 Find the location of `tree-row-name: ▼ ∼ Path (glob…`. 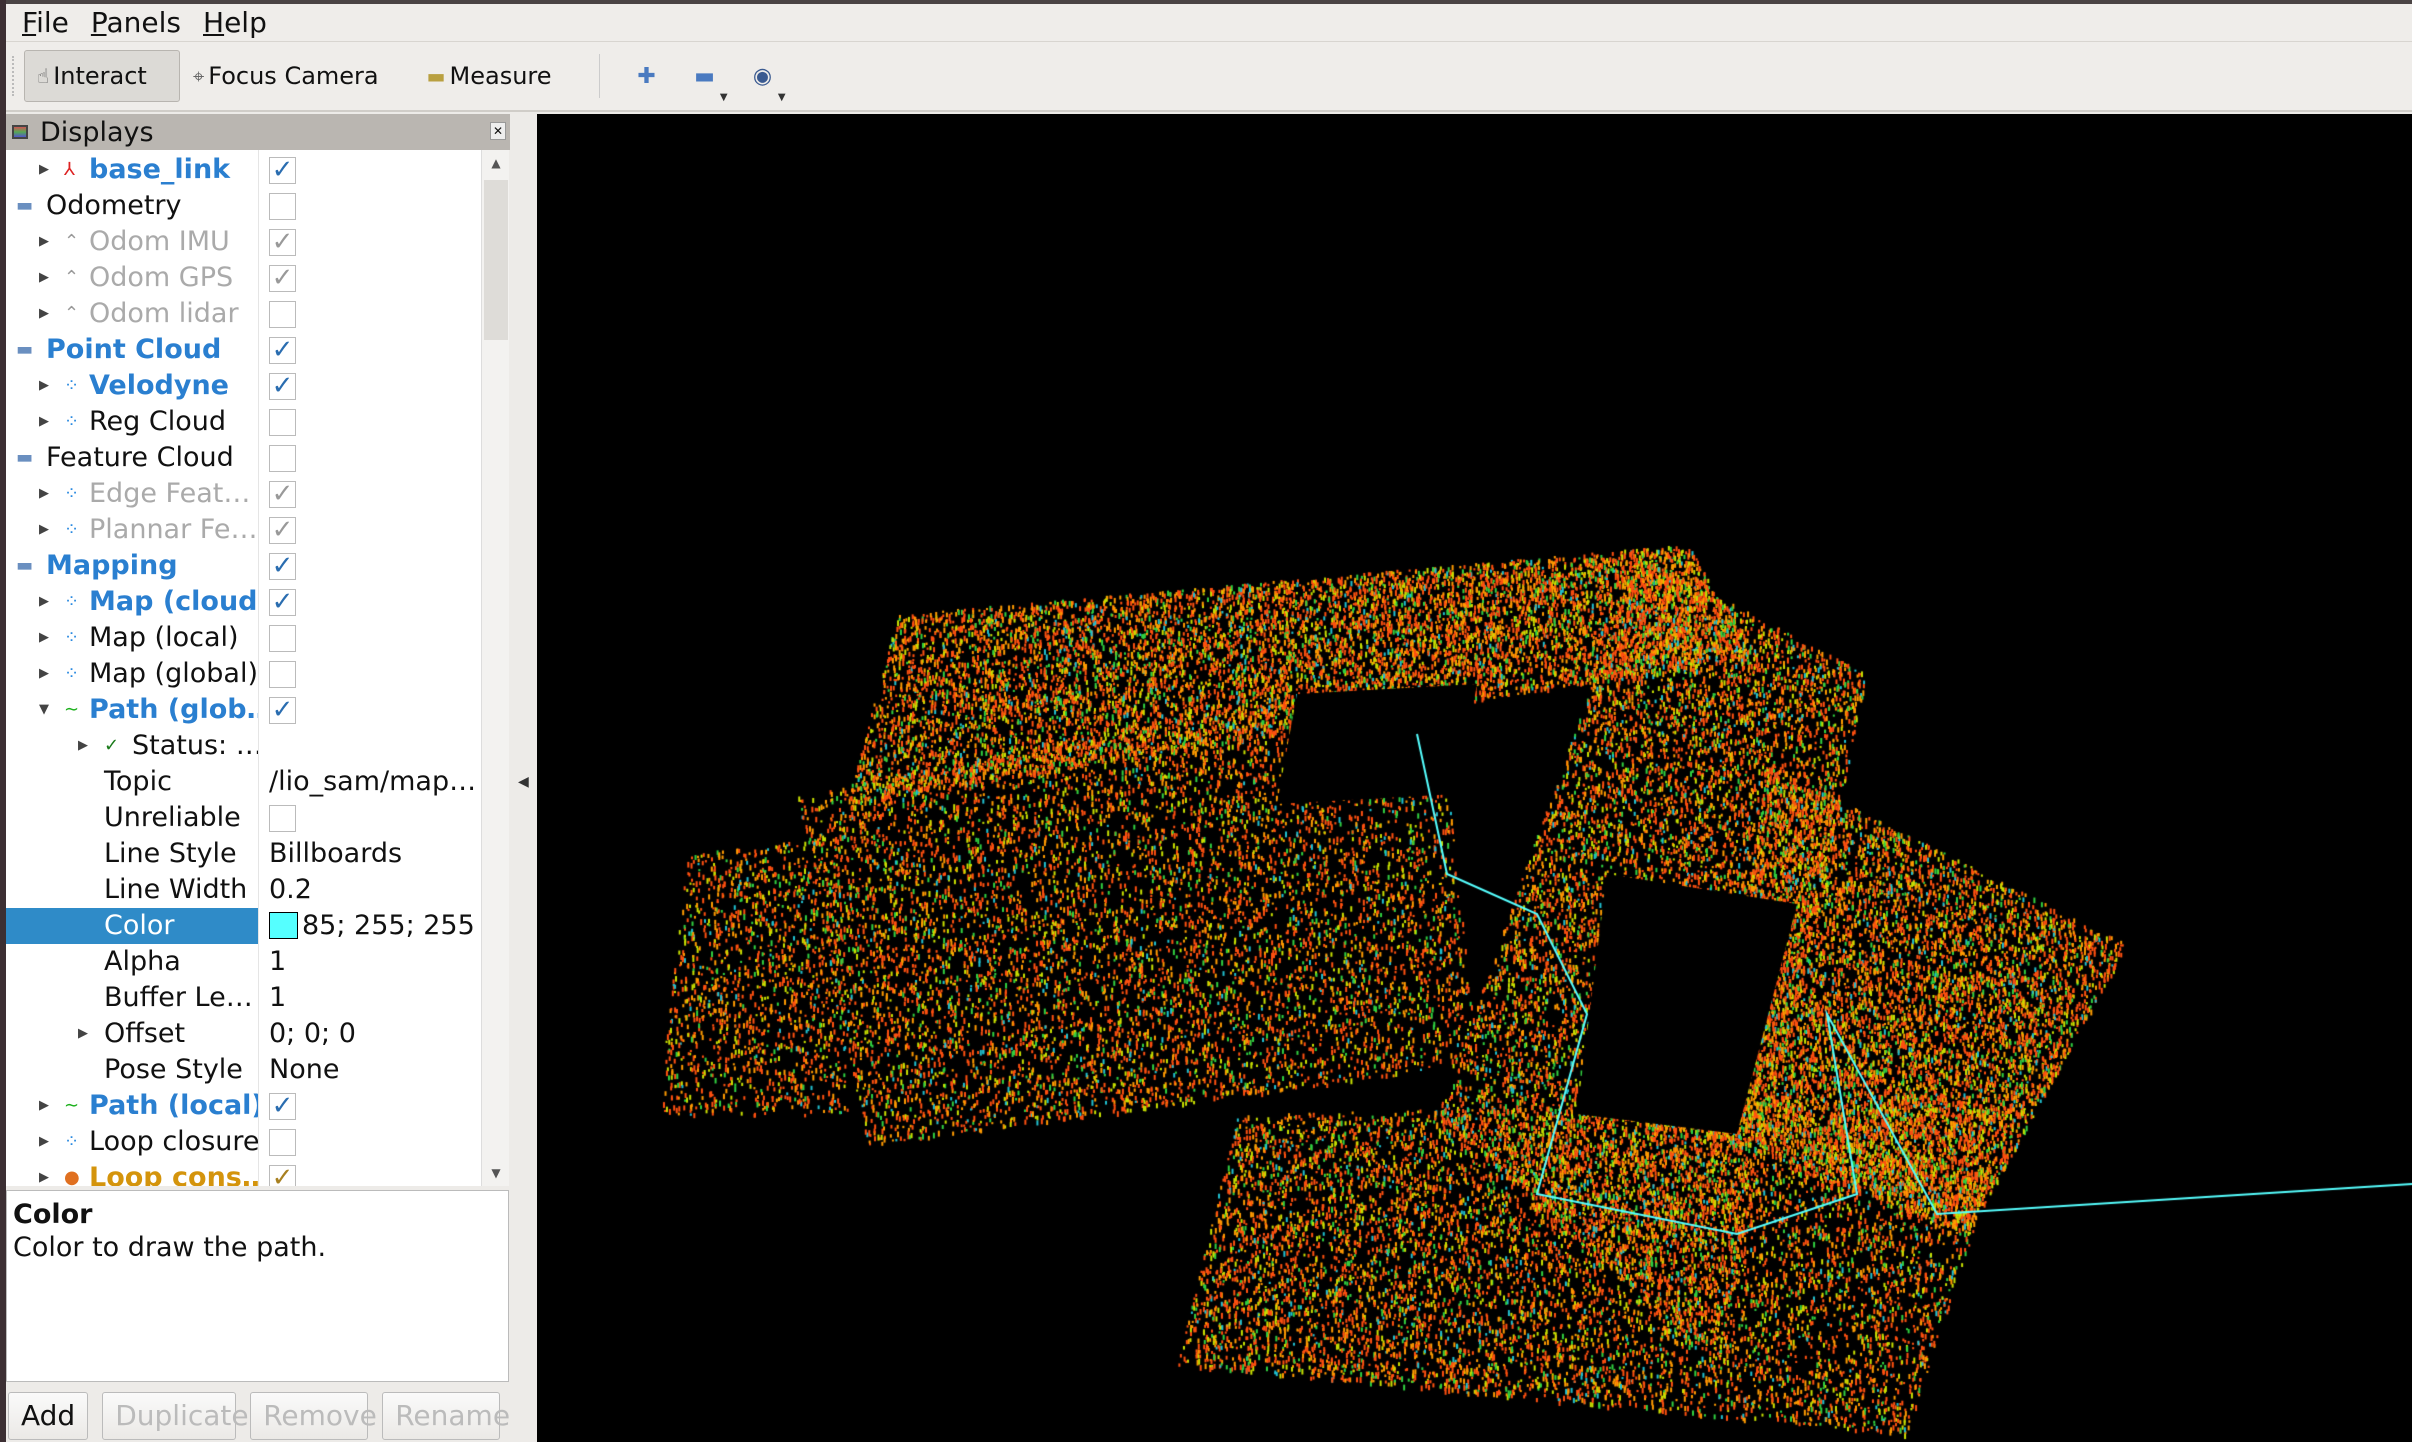

tree-row-name: ▼ ∼ Path (glob… is located at coordinates (132, 710).